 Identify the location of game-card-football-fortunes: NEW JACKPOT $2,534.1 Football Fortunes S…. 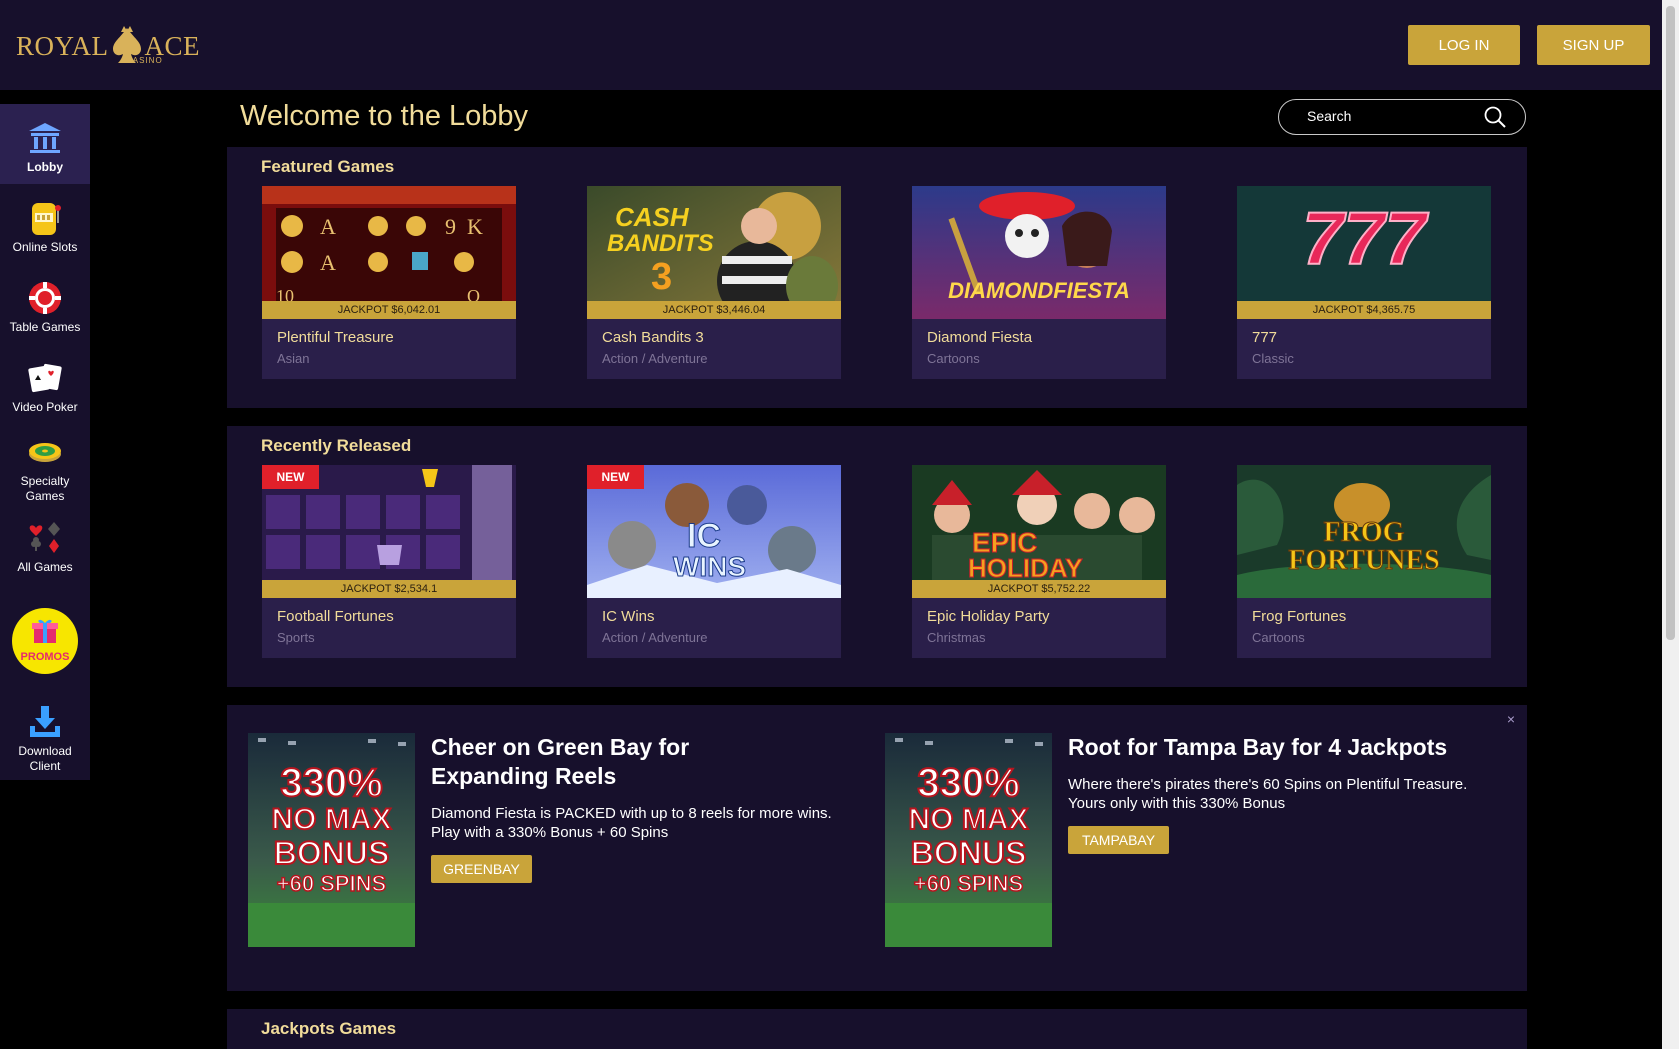
(389, 561).